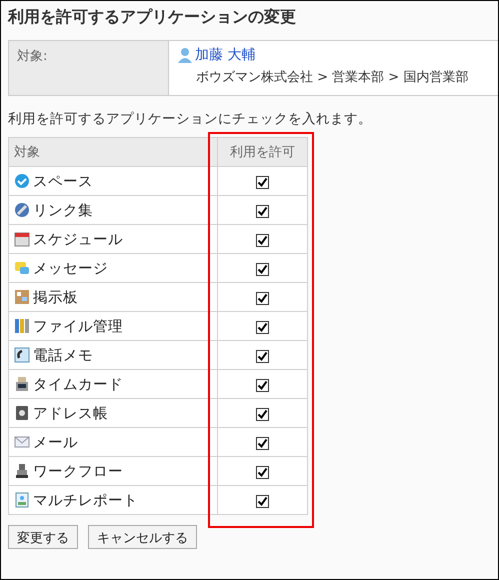 This screenshot has height=580, width=499. Describe the element at coordinates (22, 297) in the screenshot. I see `bulletin-board-icon` at that location.